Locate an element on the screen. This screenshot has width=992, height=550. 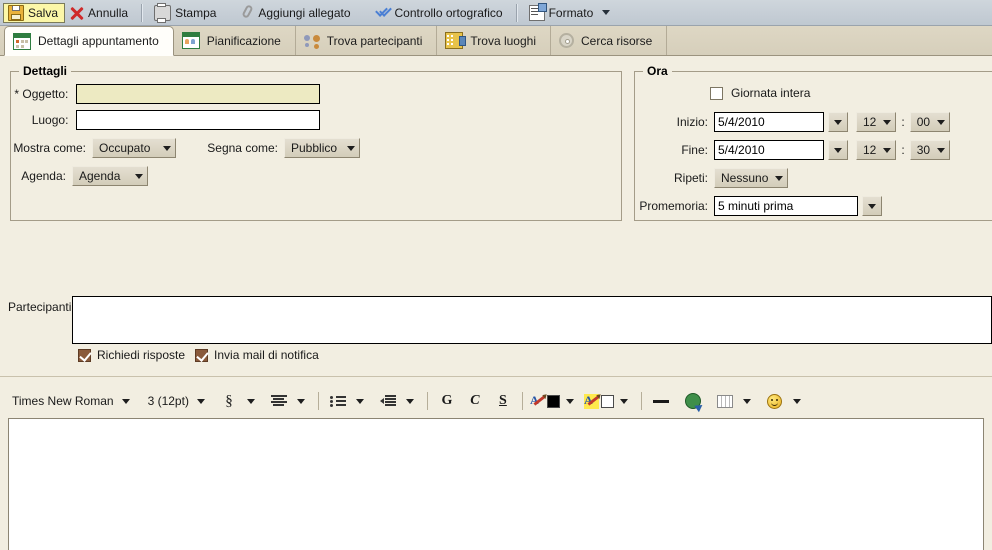
font-color-icon: A is located at coordinates (538, 401).